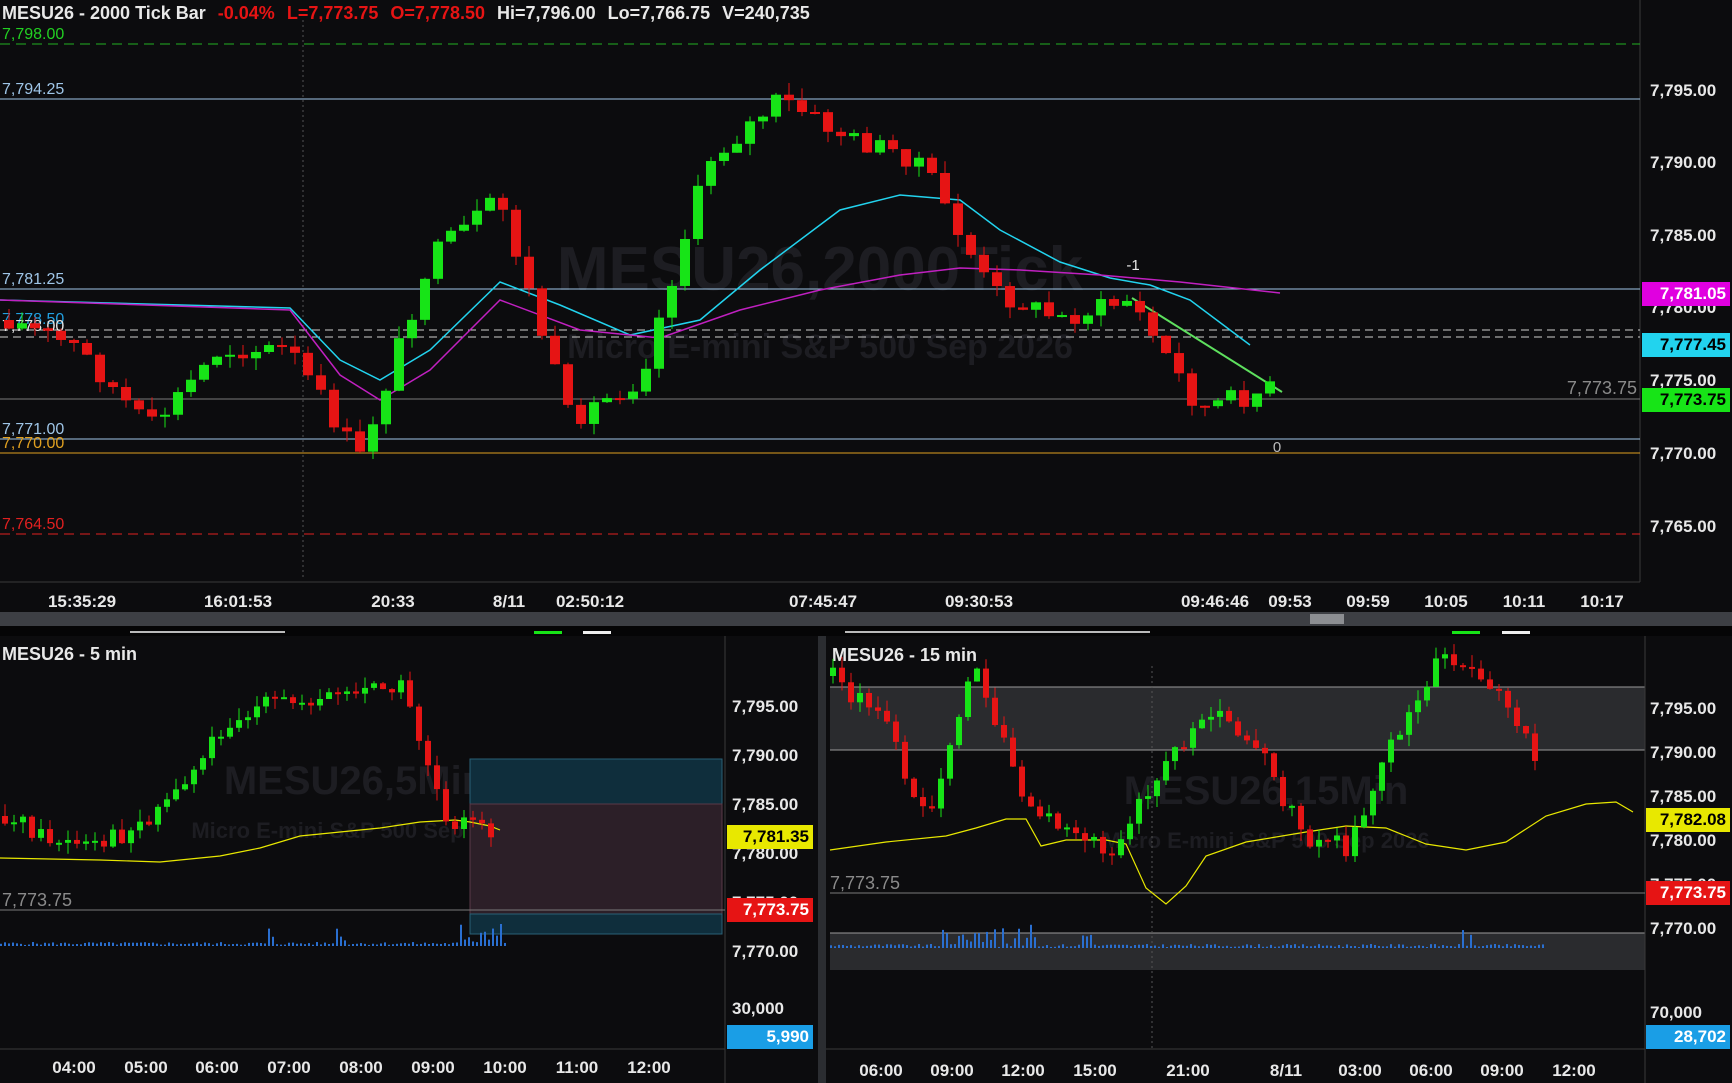 This screenshot has width=1732, height=1083. Describe the element at coordinates (596, 859) in the screenshot. I see `risk-zone` at that location.